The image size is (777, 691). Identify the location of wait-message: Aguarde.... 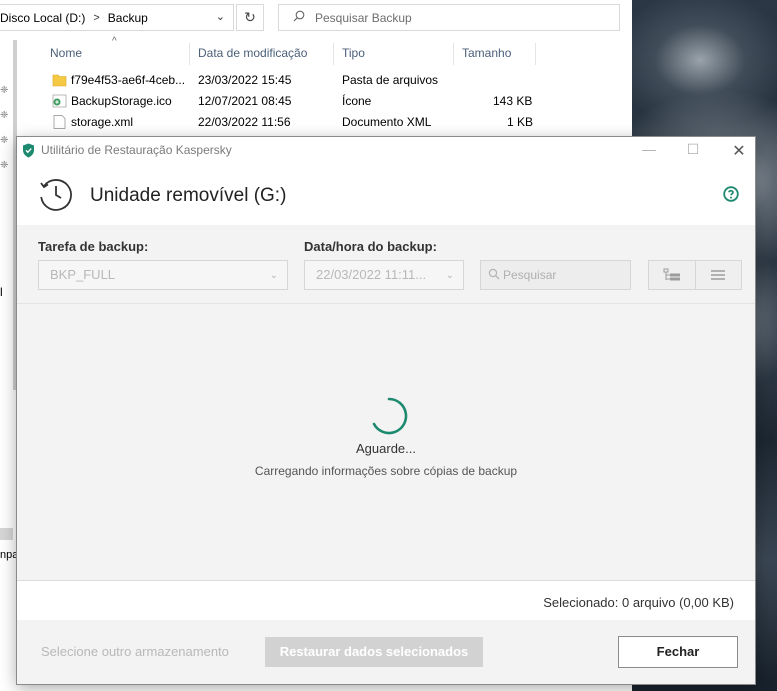
(386, 448).